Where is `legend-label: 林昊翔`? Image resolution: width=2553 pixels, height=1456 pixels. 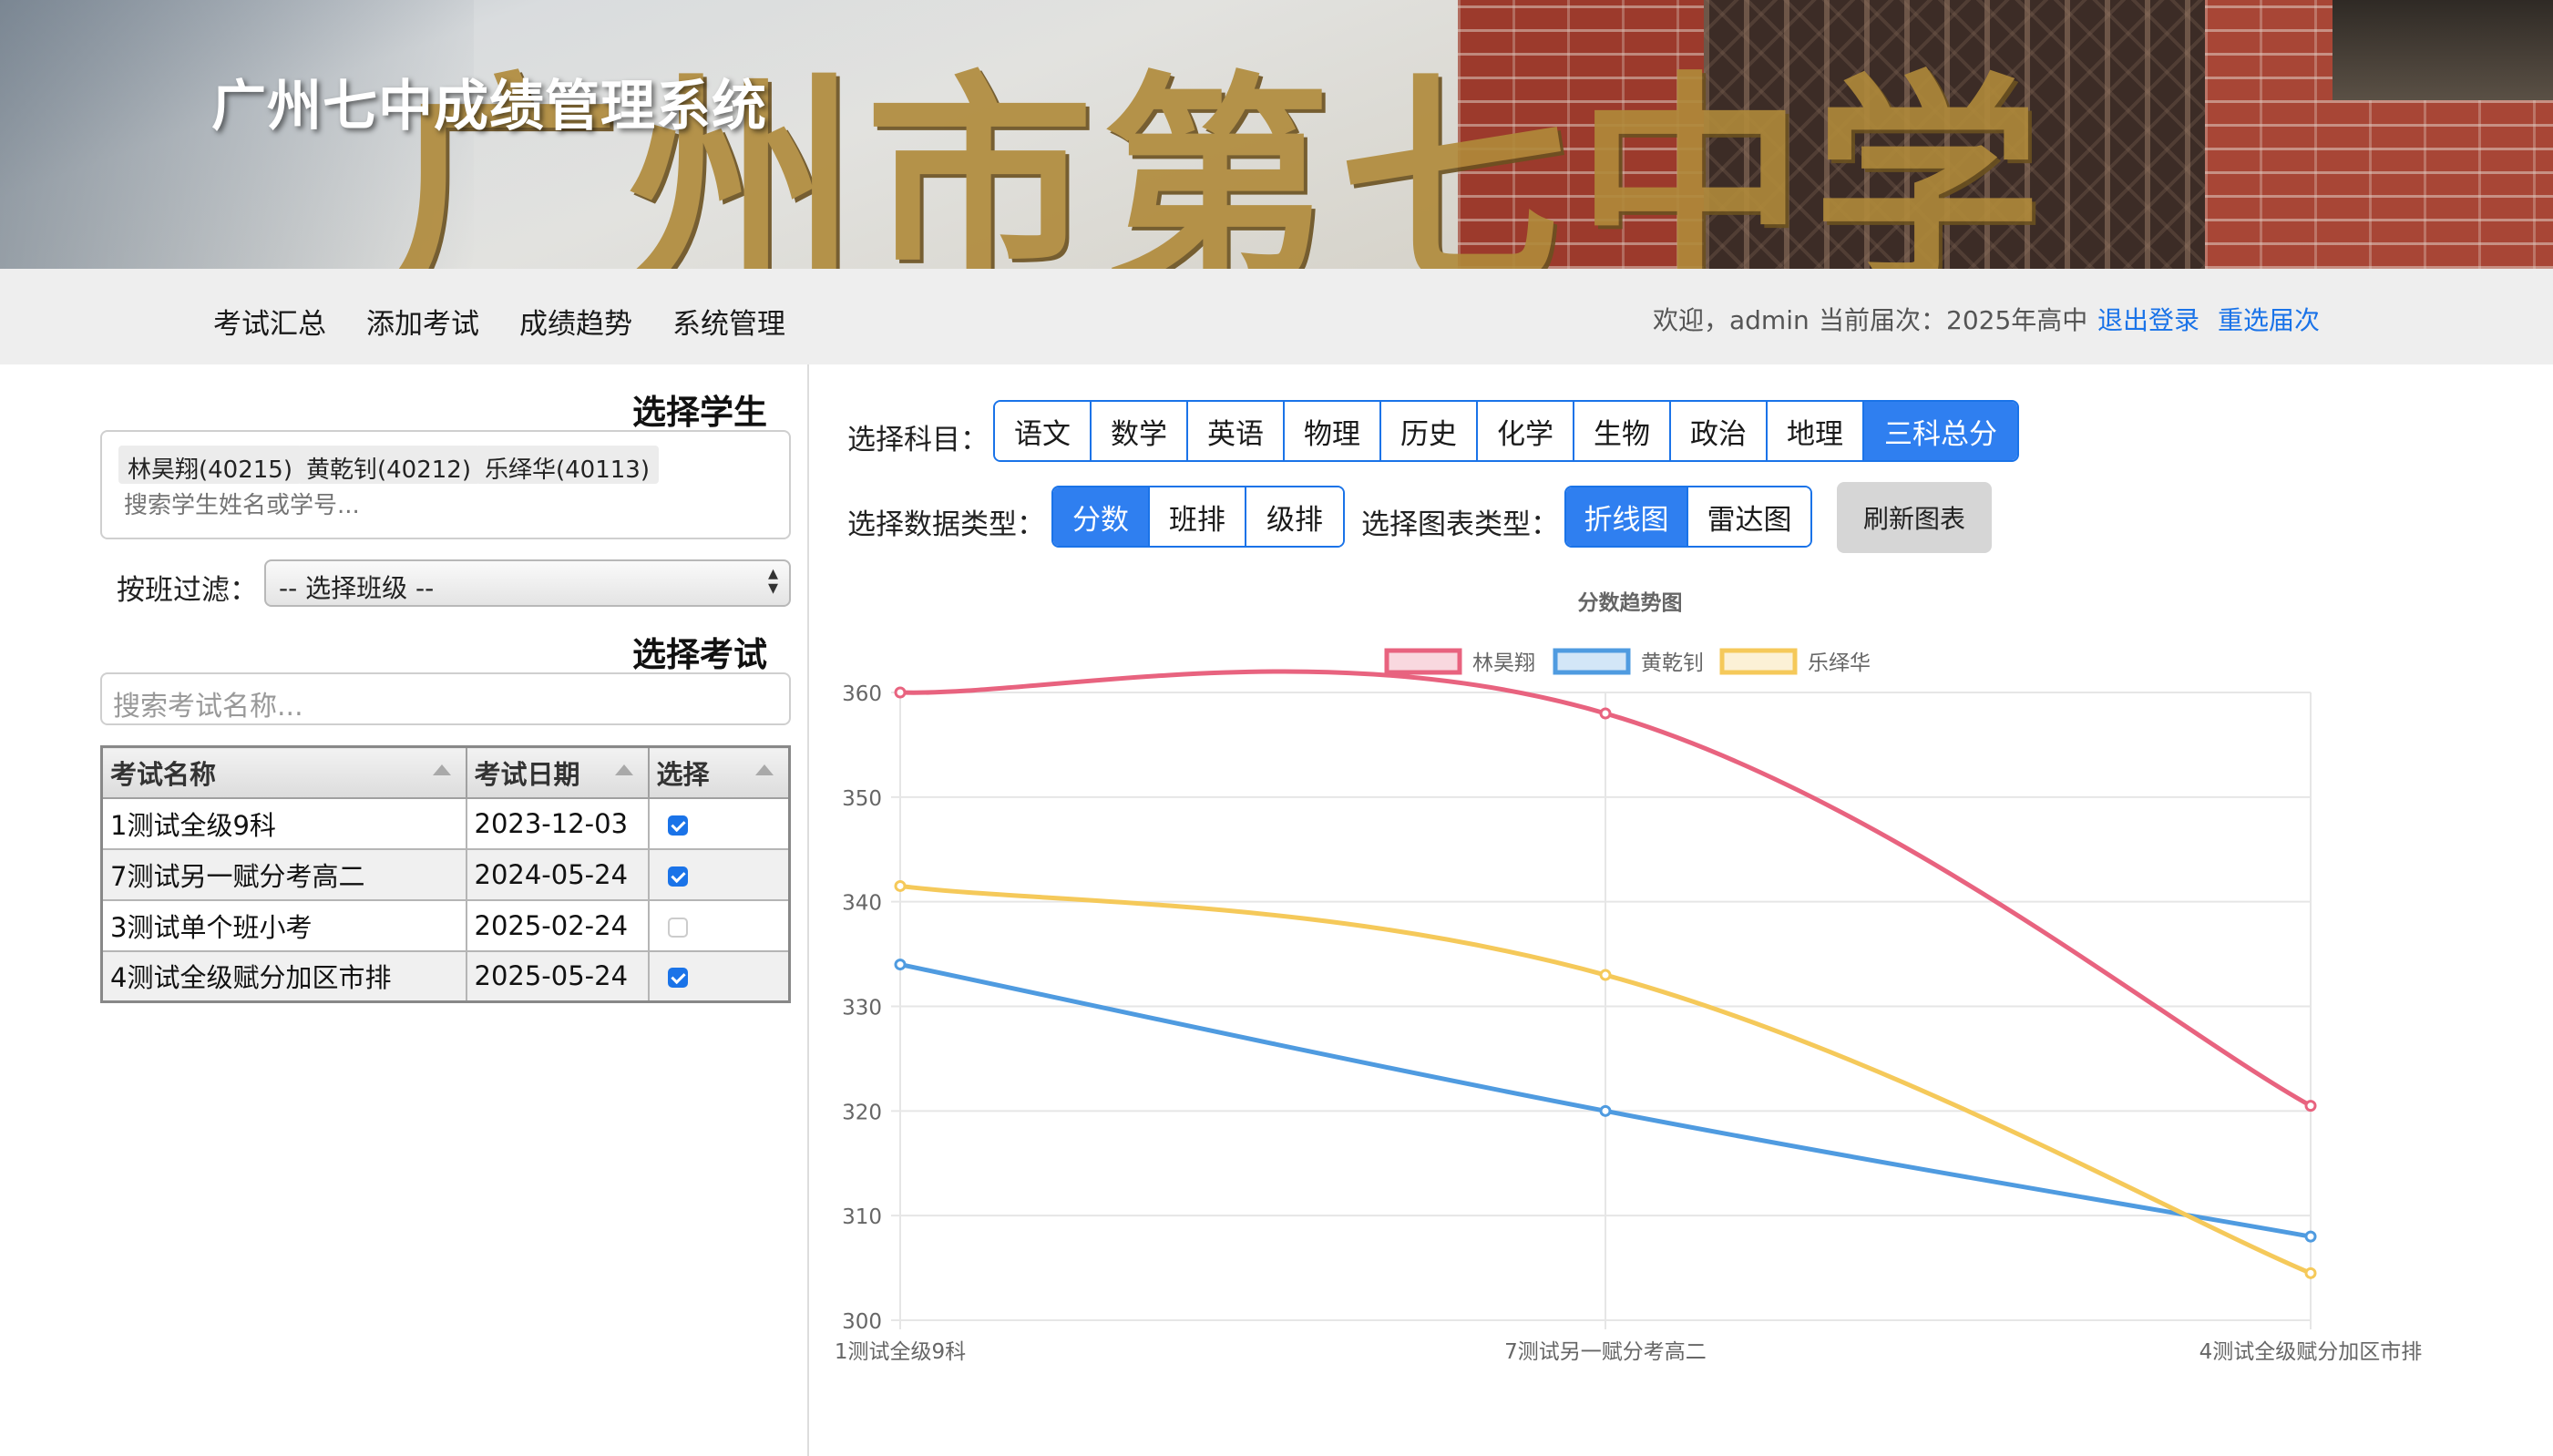
legend-label: 林昊翔 is located at coordinates (1503, 663).